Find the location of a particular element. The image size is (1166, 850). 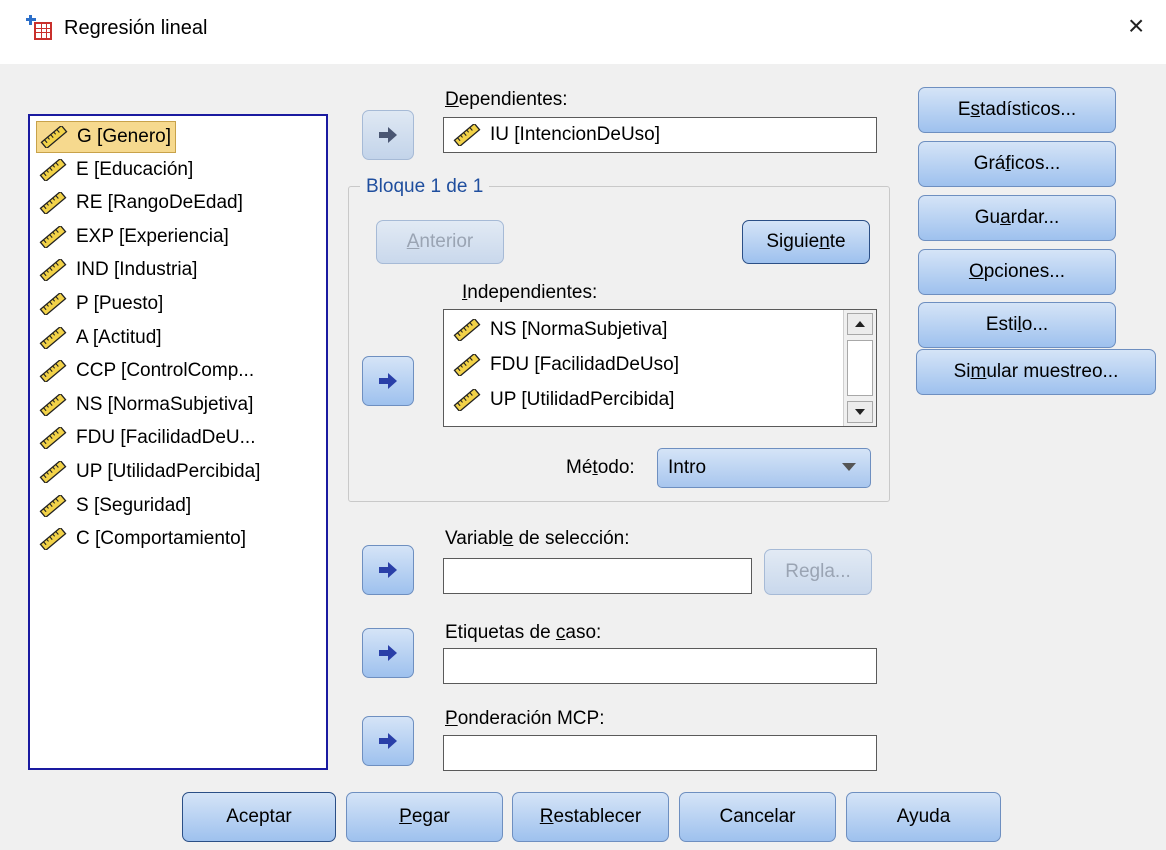

reset-button: Restablecer is located at coordinates (590, 817).